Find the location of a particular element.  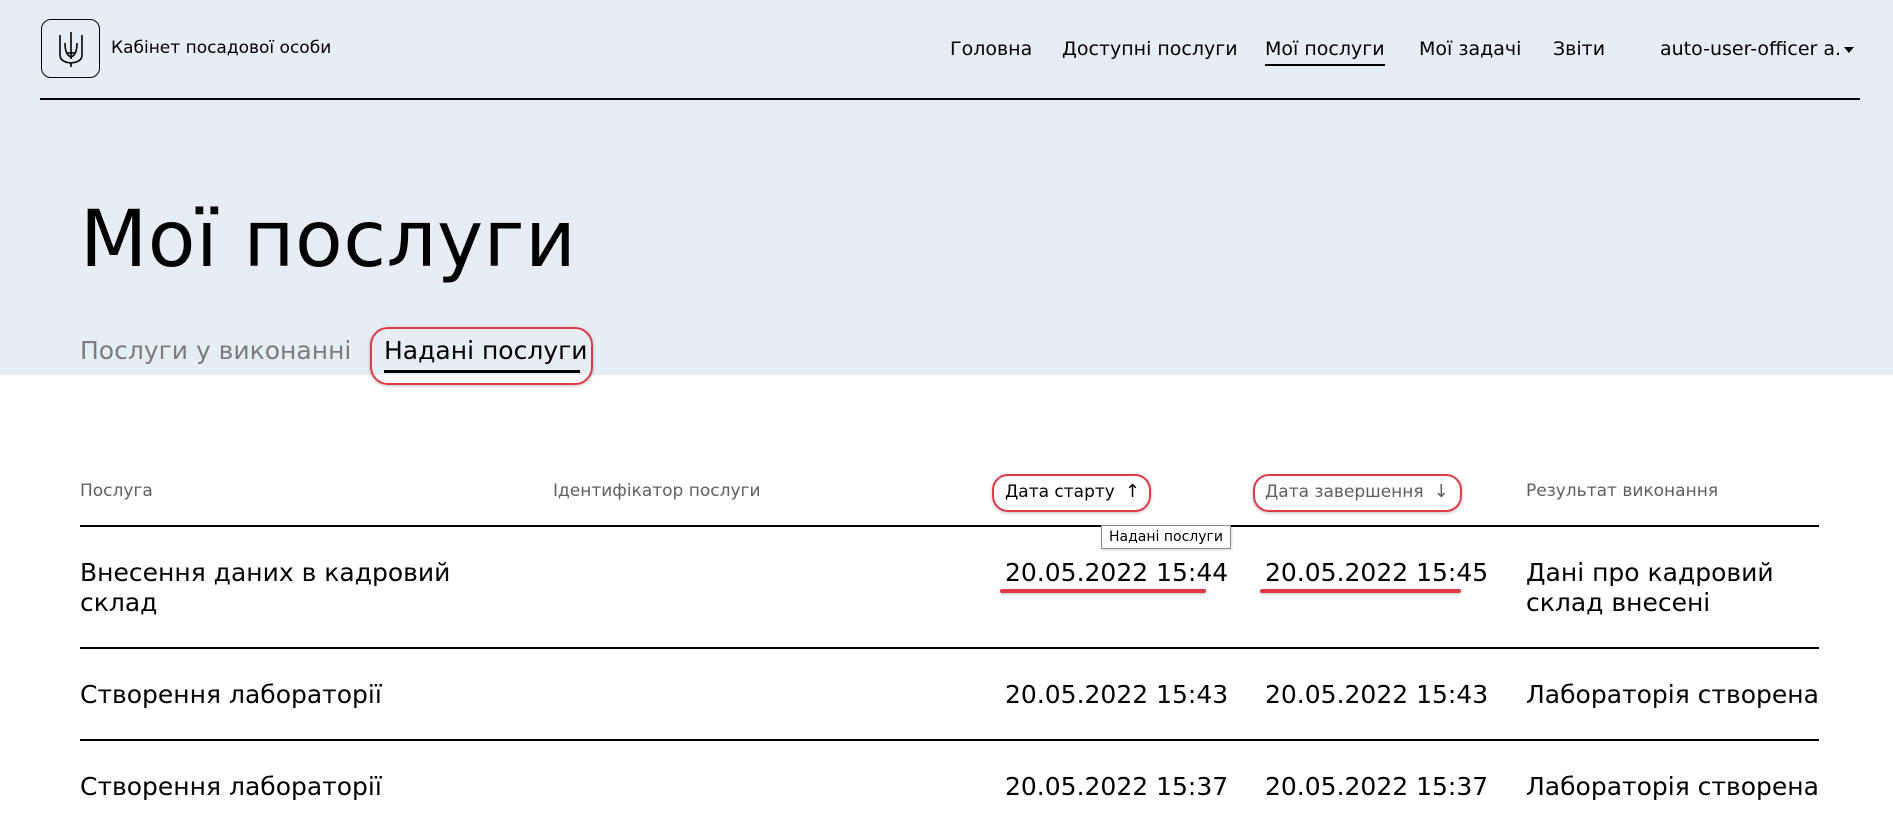

nav-my-services: Мої послуги is located at coordinates (1325, 52).